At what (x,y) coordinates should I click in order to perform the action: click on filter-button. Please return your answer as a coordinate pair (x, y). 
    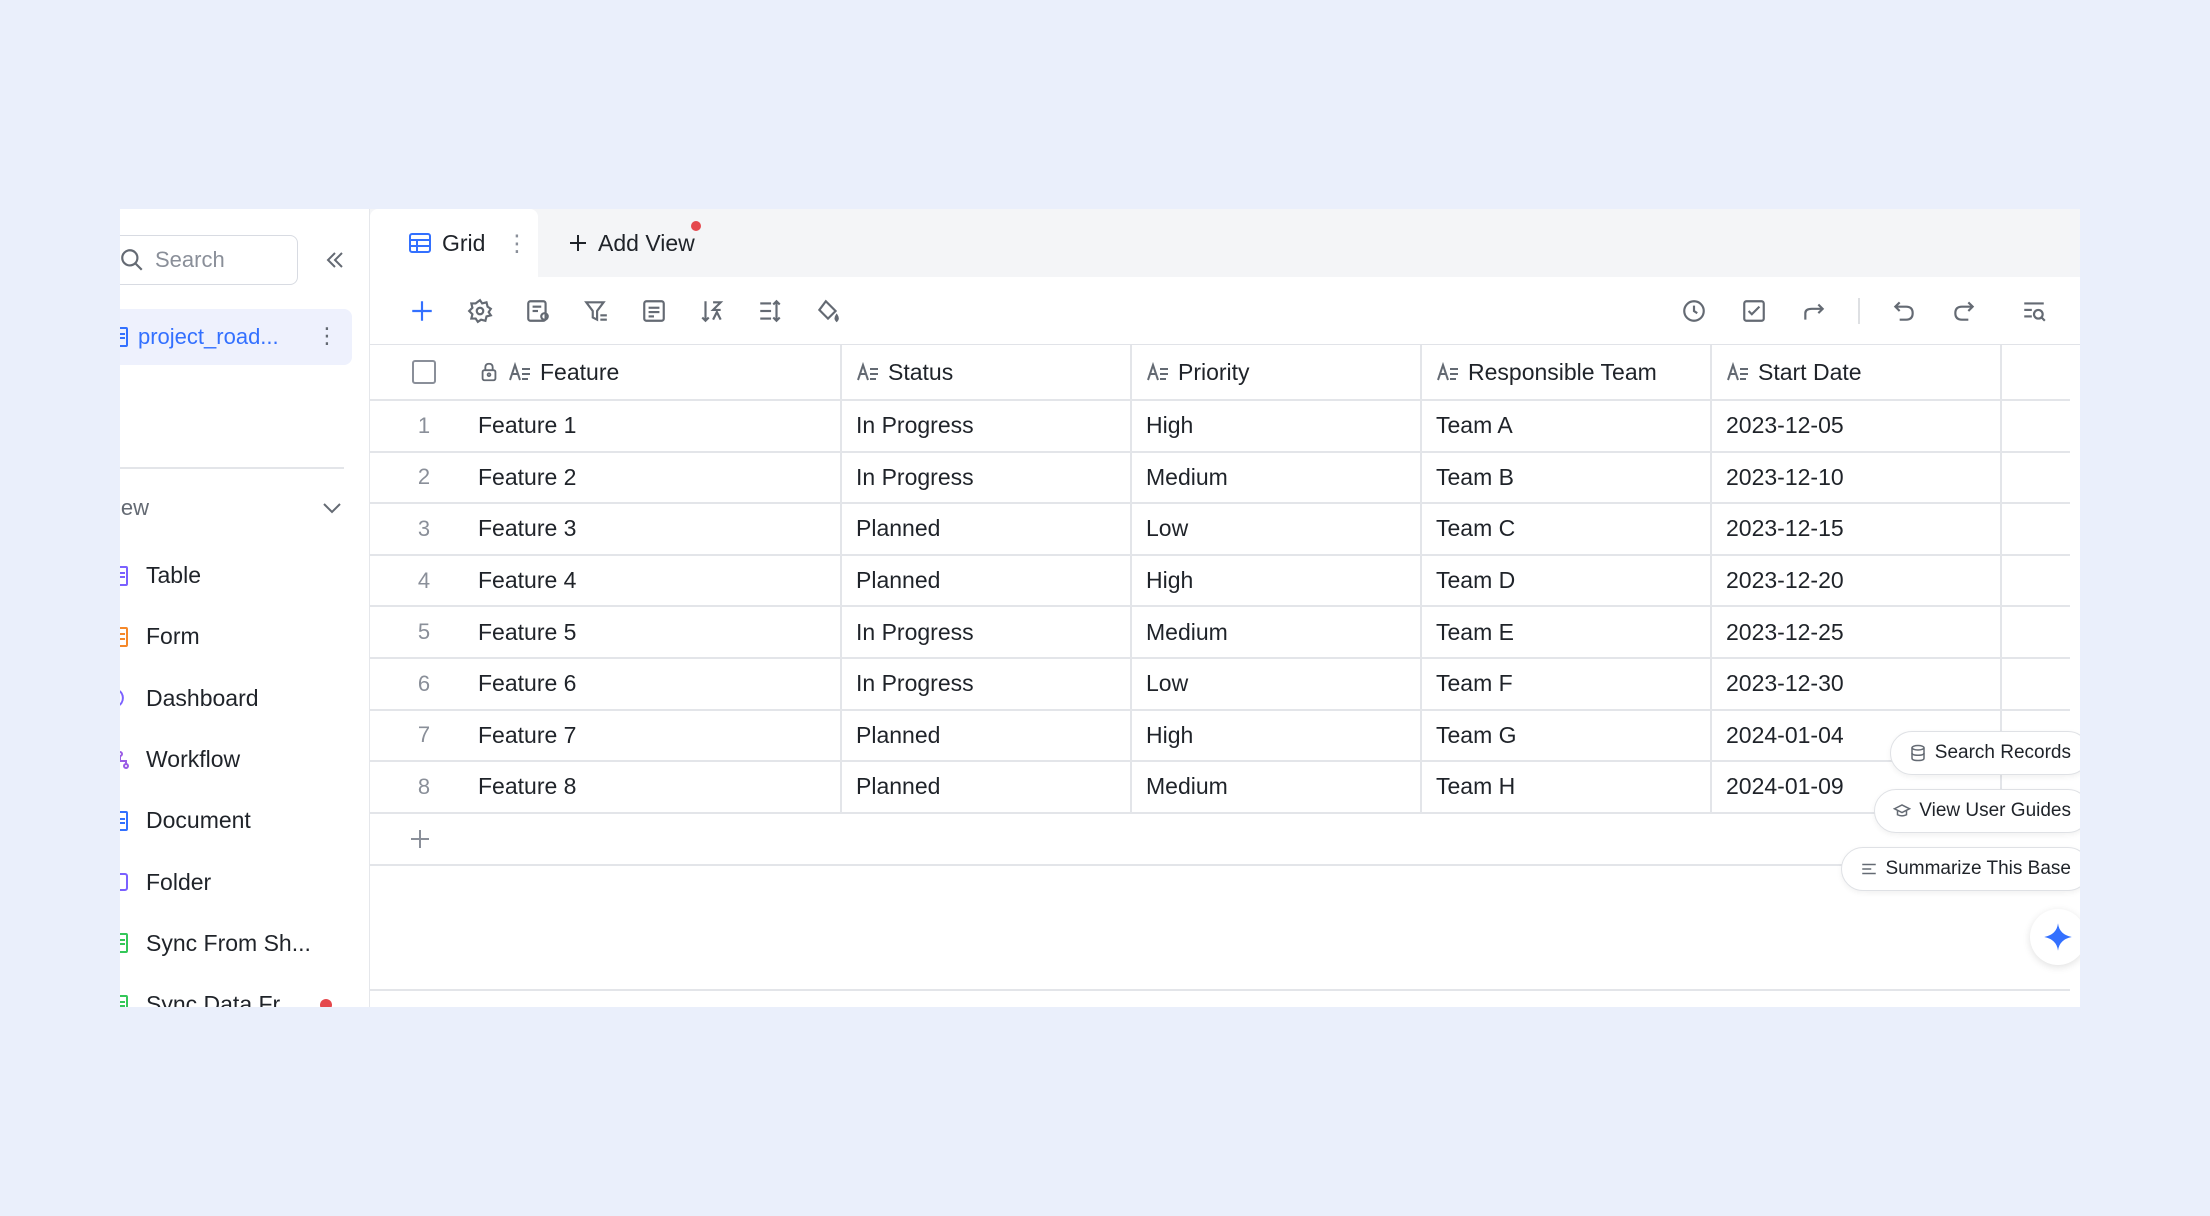
    Looking at the image, I should click on (596, 311).